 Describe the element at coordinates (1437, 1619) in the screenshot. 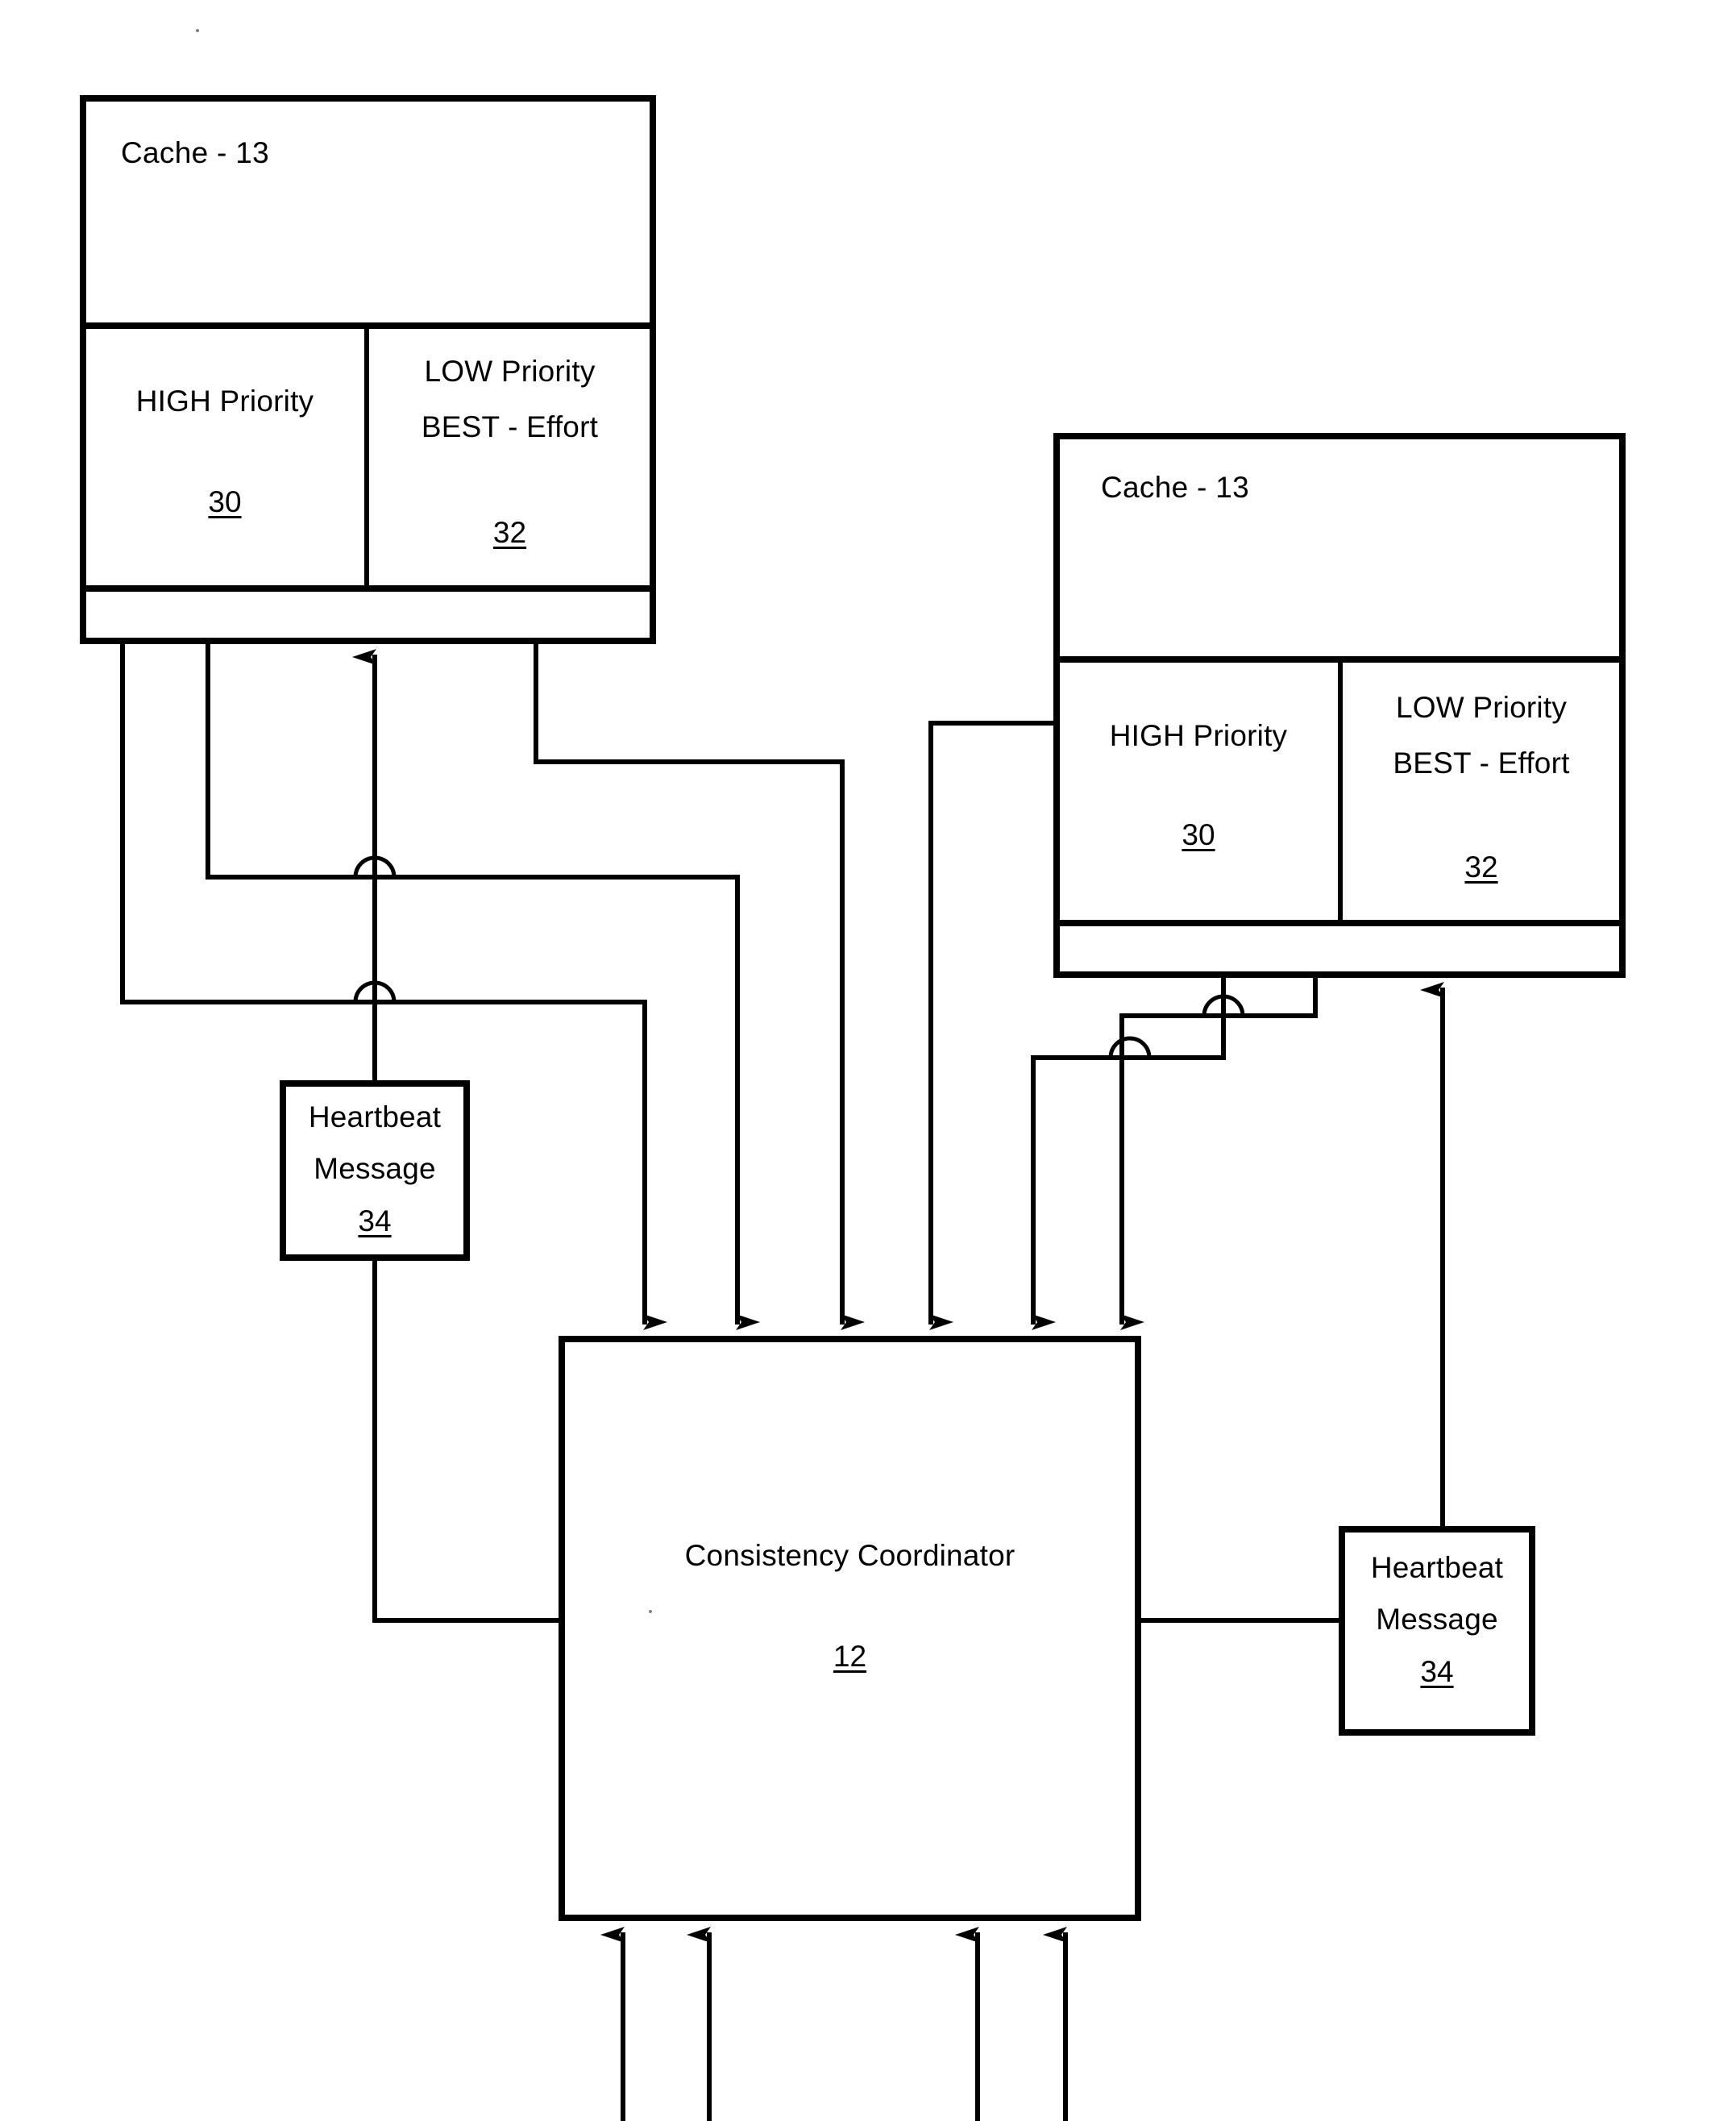

I see `heartbeat-right-line2: Message` at that location.